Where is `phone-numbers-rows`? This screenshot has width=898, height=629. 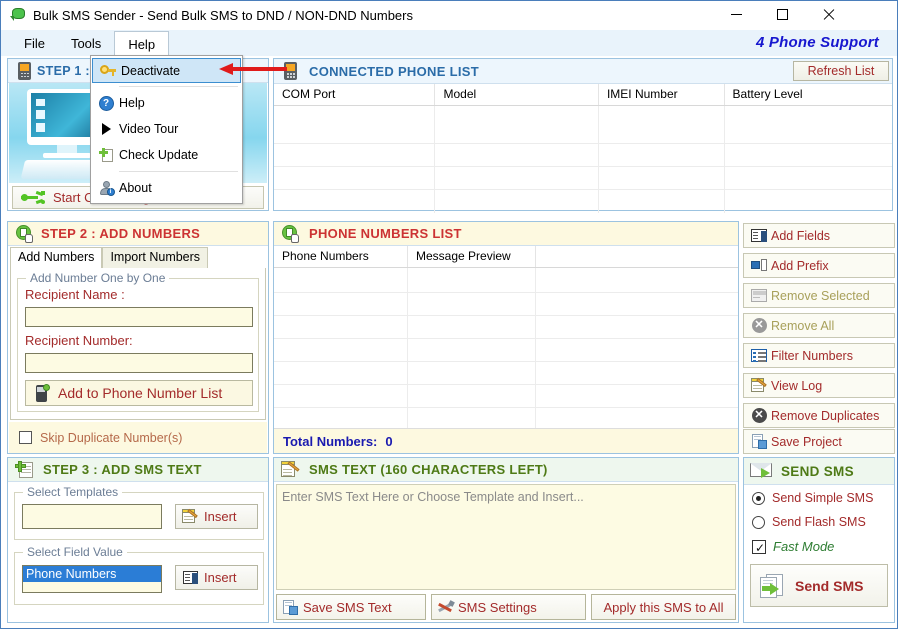 phone-numbers-rows is located at coordinates (506, 349).